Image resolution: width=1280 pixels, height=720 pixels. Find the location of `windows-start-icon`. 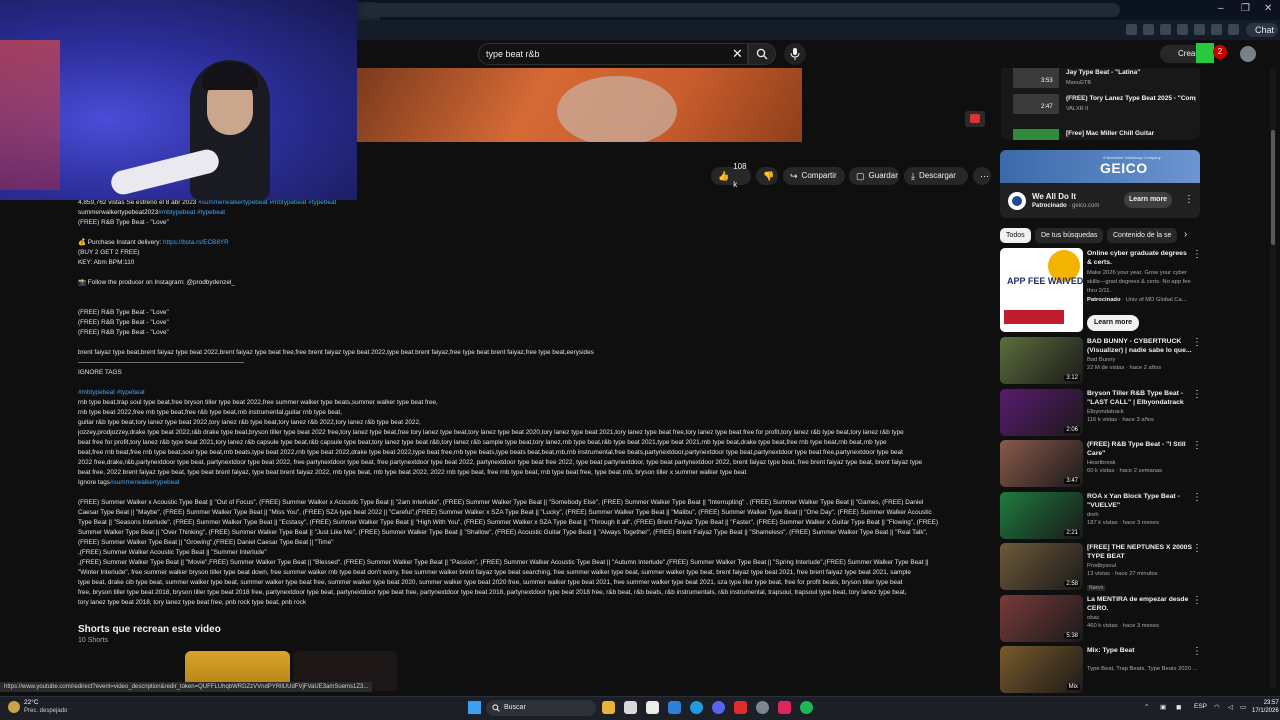

windows-start-icon is located at coordinates (474, 707).